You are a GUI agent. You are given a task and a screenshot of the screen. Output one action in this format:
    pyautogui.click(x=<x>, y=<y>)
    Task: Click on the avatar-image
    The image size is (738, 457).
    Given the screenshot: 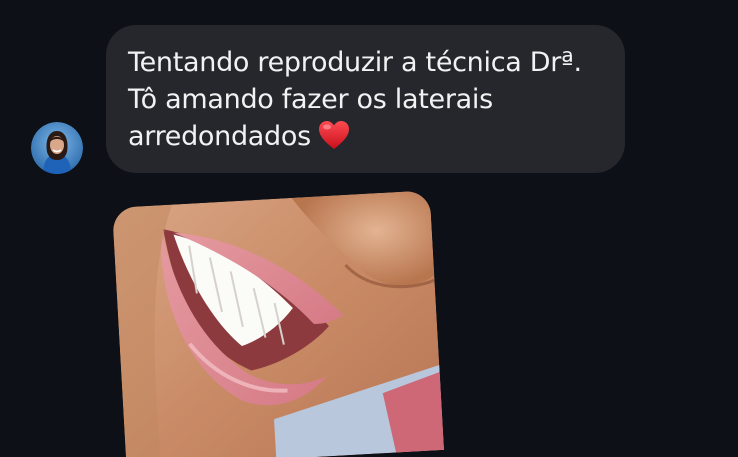 What is the action you would take?
    pyautogui.click(x=57, y=148)
    